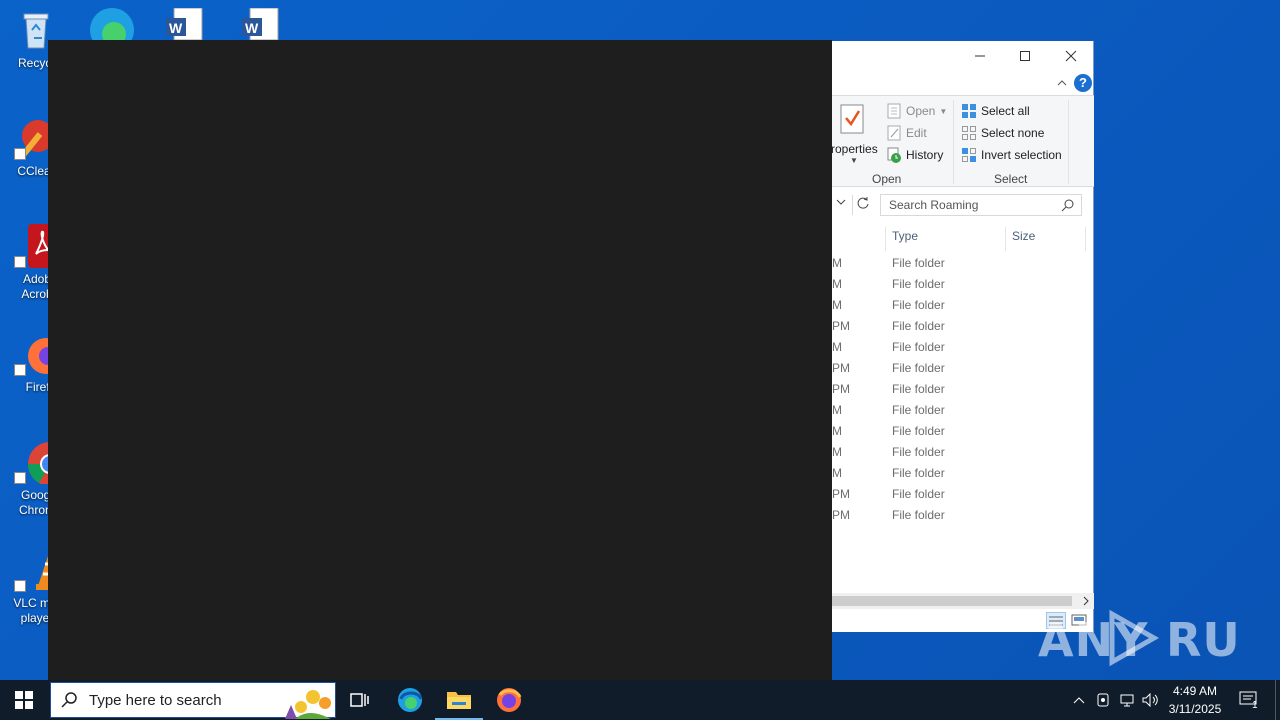 The image size is (1280, 720). I want to click on network-icon, so click(1127, 700).